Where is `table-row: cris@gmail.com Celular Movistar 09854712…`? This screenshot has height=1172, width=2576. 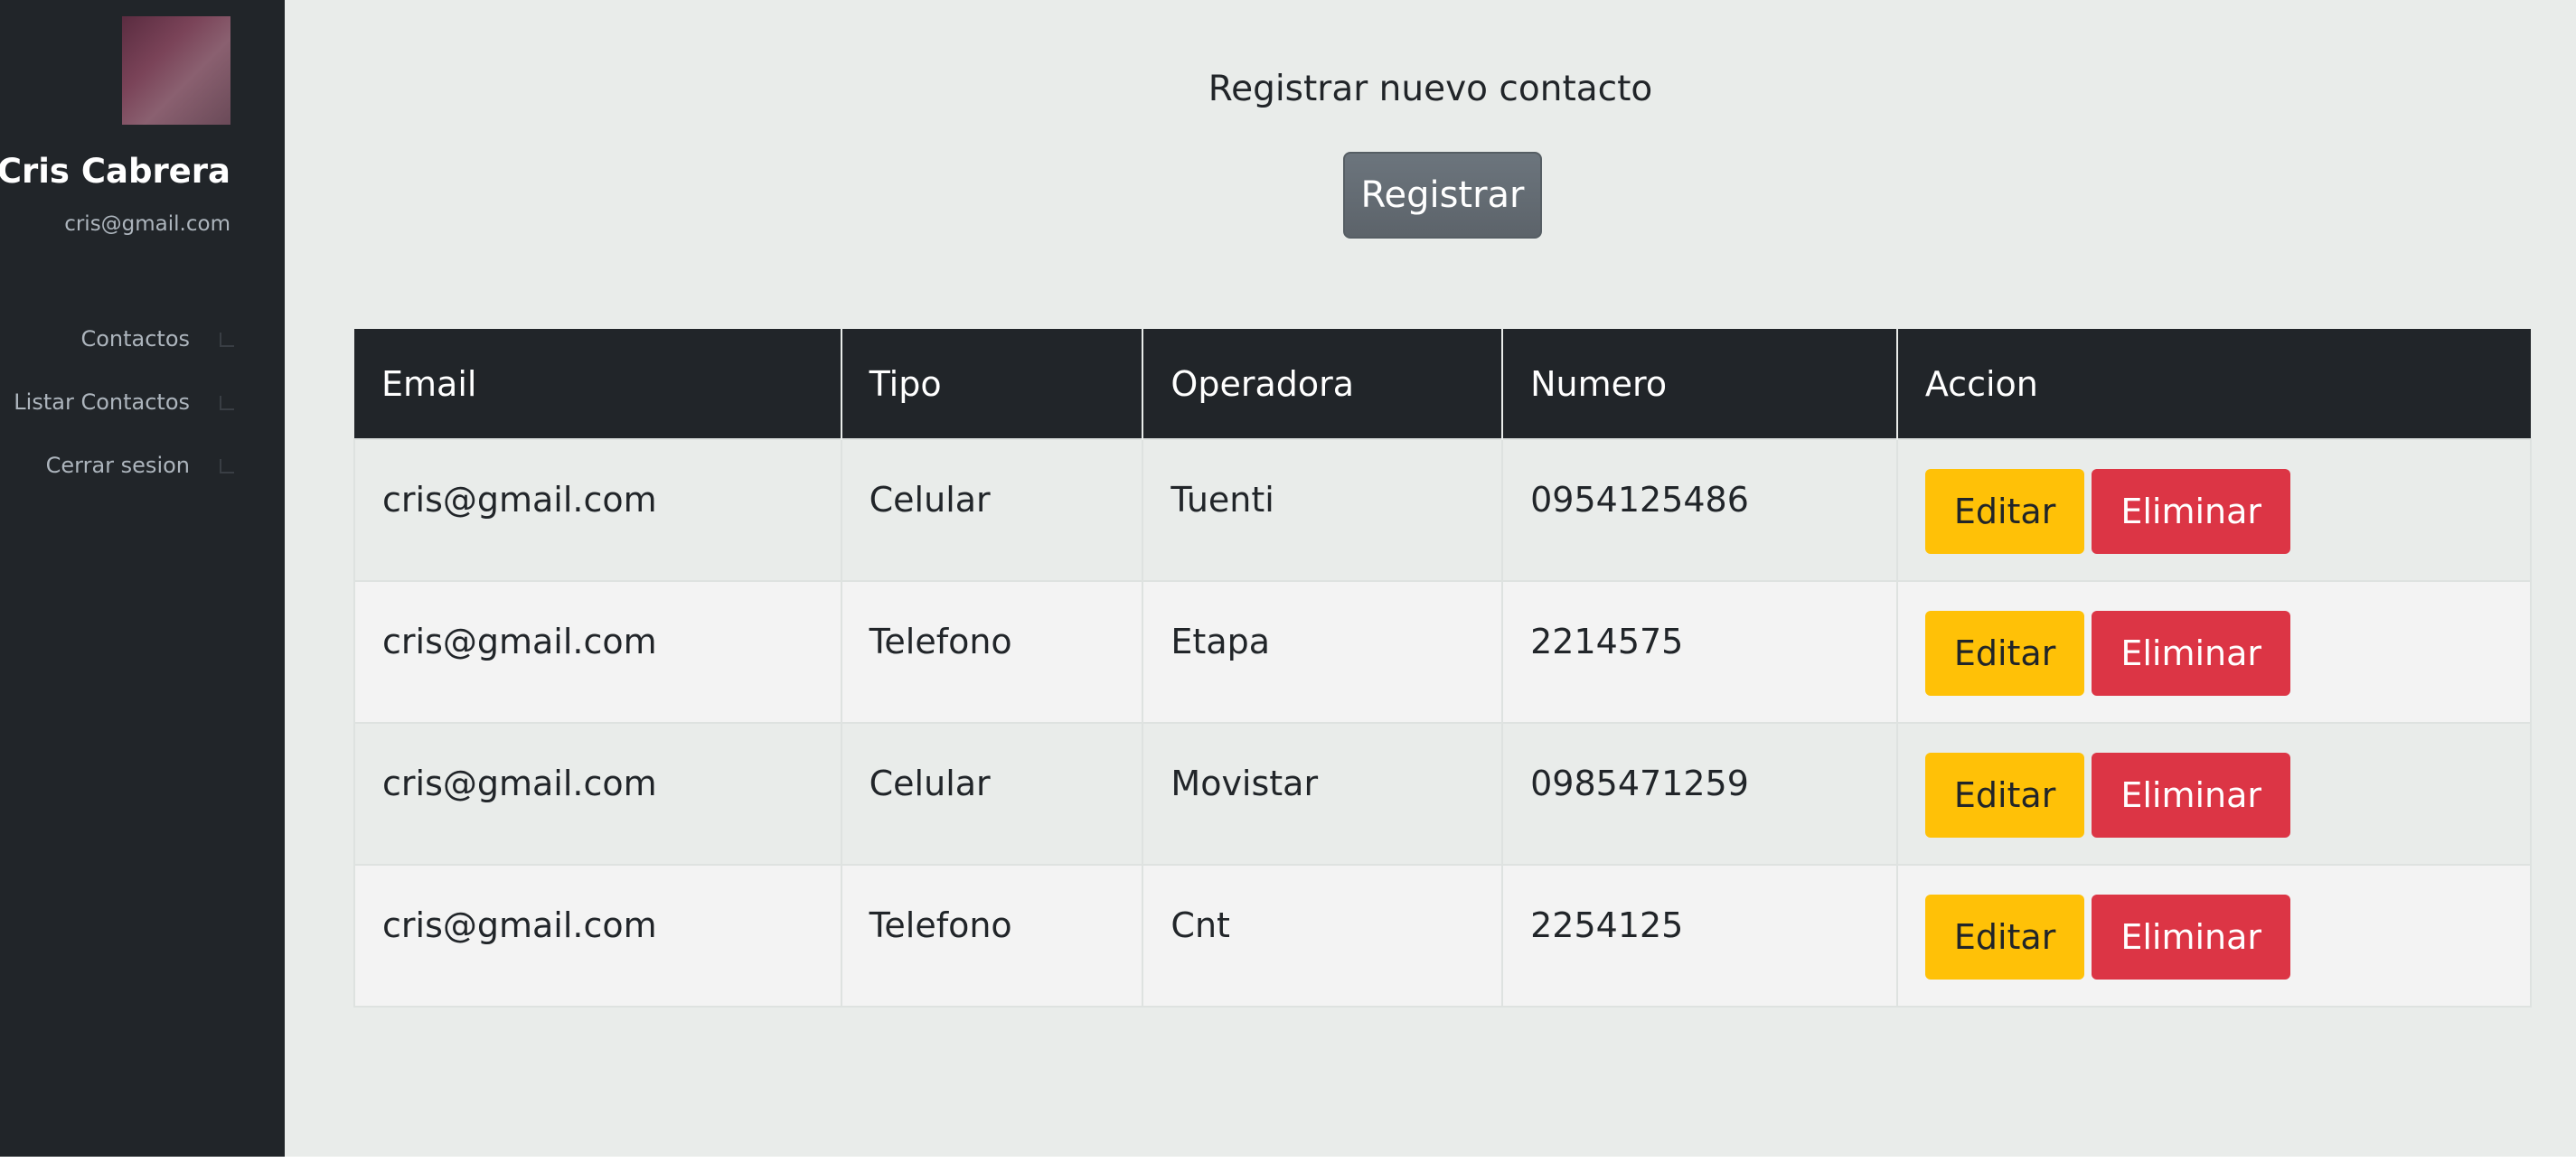 table-row: cris@gmail.com Celular Movistar 09854712… is located at coordinates (1443, 794).